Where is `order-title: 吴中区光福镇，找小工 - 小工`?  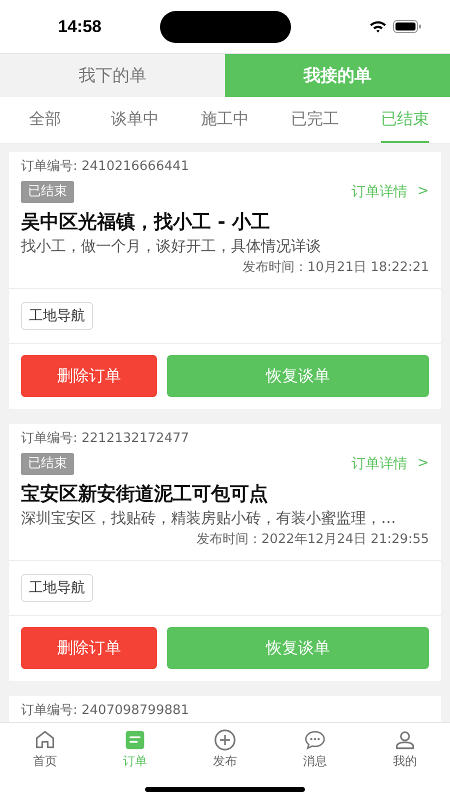
order-title: 吴中区光福镇，找小工 - 小工 is located at coordinates (146, 222).